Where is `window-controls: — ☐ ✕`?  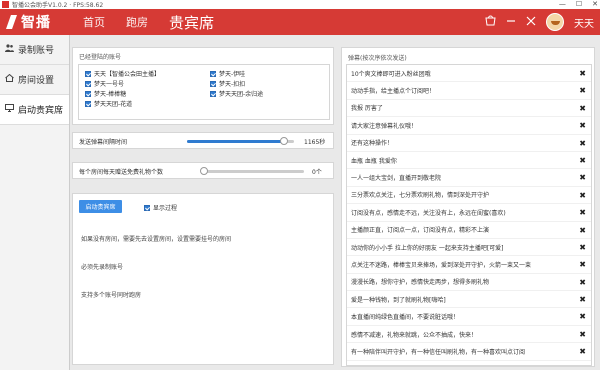 window-controls: — ☐ ✕ is located at coordinates (578, 4).